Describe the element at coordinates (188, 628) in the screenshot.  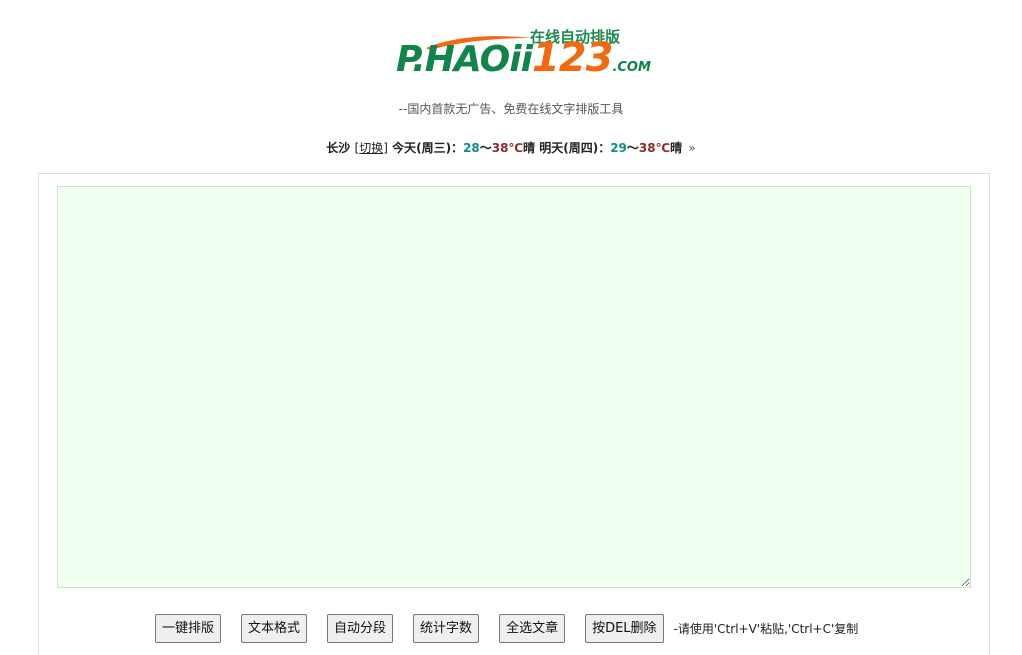
I see `auto-format-button: 一键排版` at that location.